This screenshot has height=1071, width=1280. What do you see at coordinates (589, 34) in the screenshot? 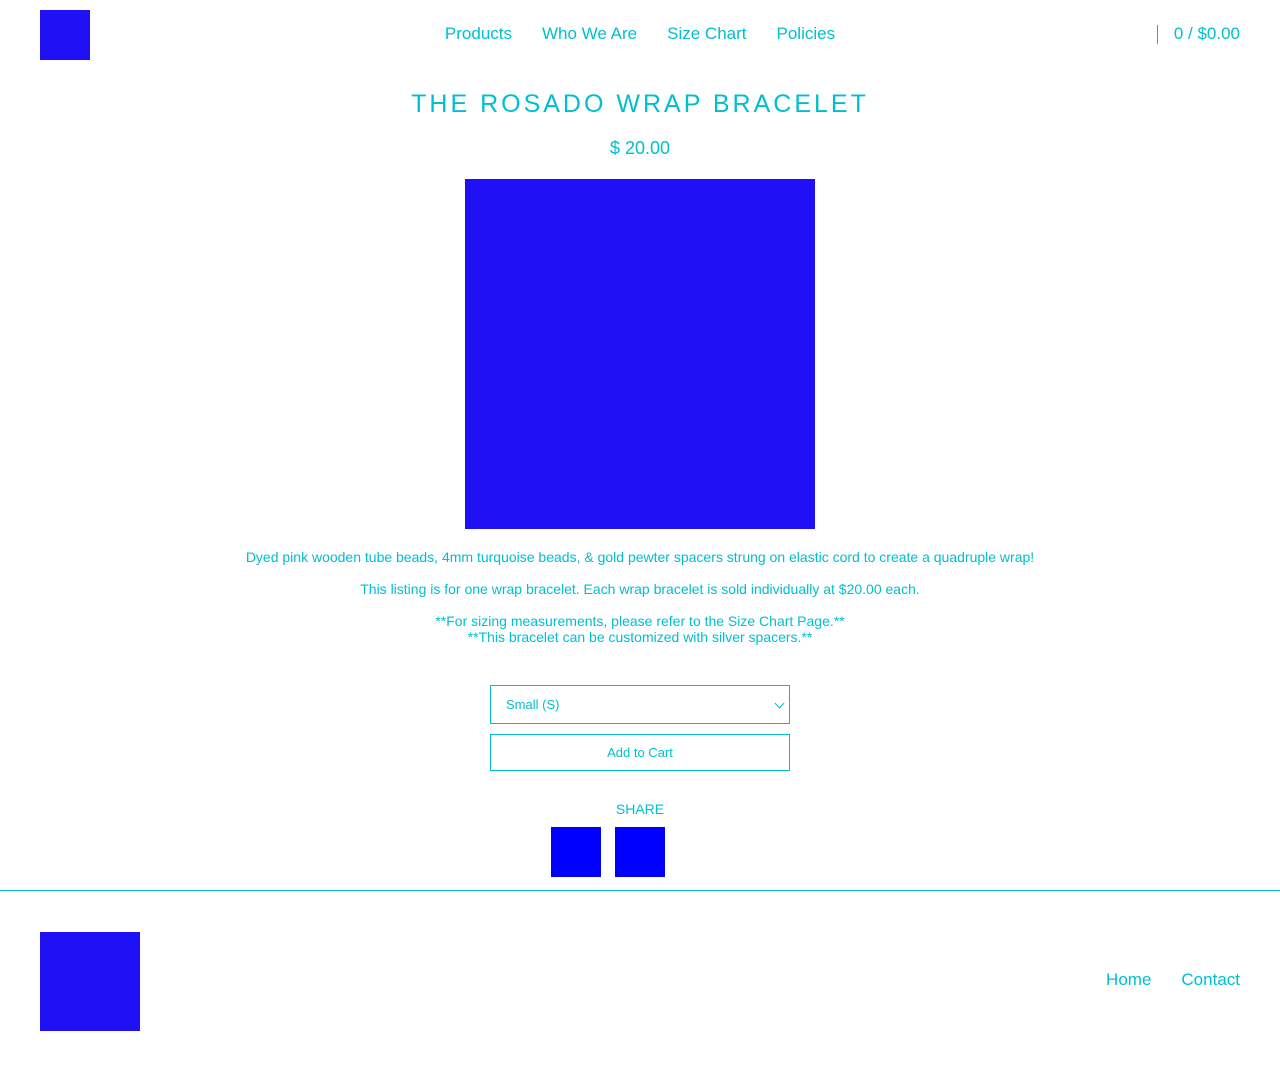
I see `nav-item-who-we-are: Who We Are` at bounding box center [589, 34].